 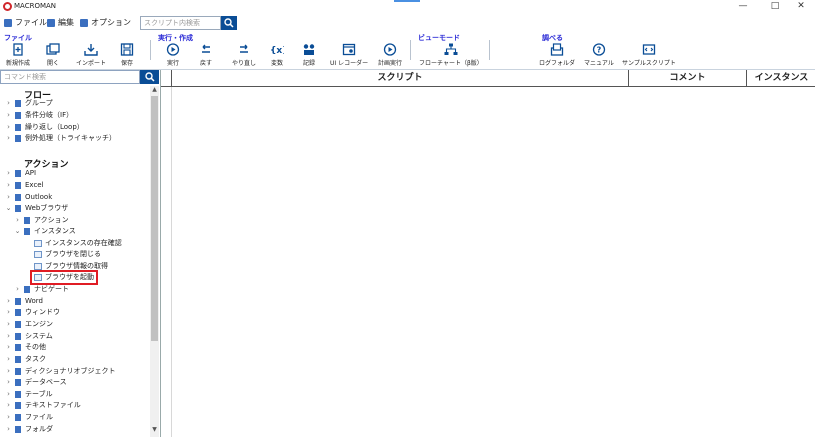 What do you see at coordinates (60, 22) in the screenshot?
I see `menu-edit: 編集` at bounding box center [60, 22].